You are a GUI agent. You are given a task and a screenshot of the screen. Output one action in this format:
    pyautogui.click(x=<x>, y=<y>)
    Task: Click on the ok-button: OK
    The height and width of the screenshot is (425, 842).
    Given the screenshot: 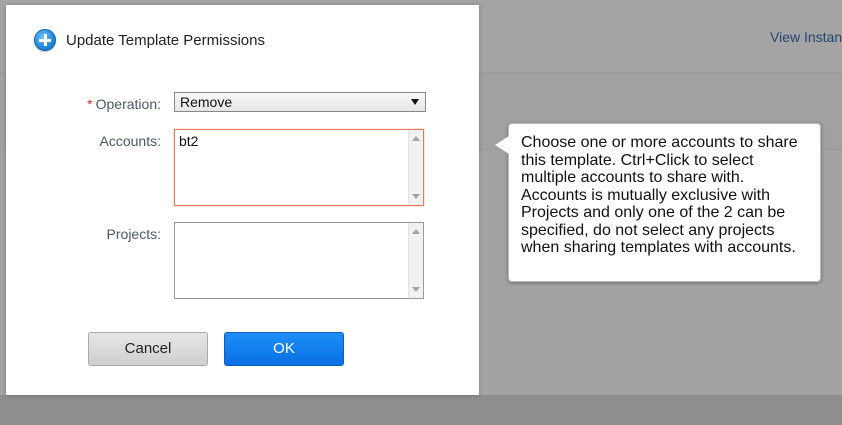 What is the action you would take?
    pyautogui.click(x=284, y=349)
    